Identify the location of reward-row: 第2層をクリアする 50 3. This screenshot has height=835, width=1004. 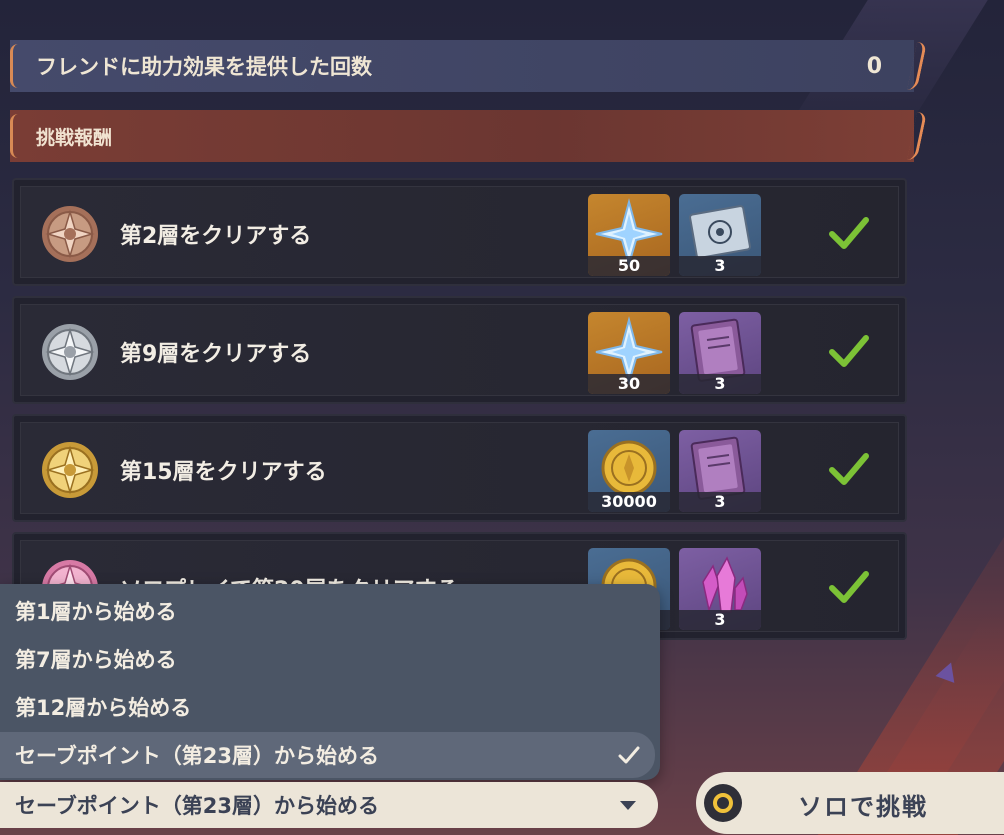
(459, 232).